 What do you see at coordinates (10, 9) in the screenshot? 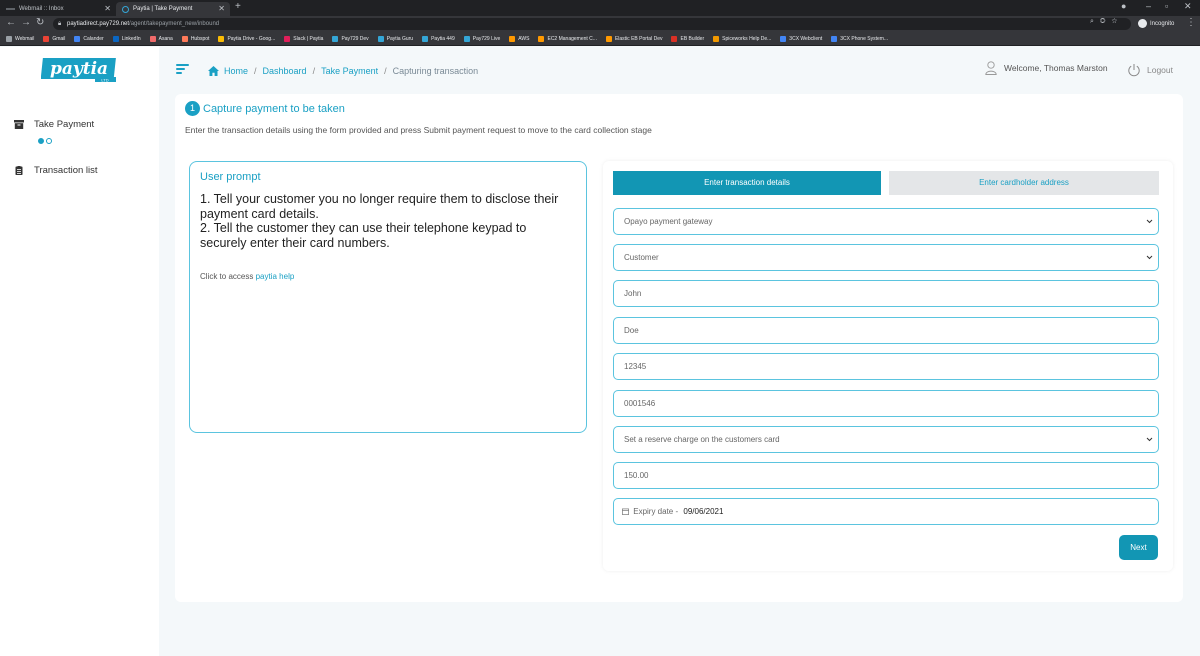
I see `webmail-favicon-icon` at bounding box center [10, 9].